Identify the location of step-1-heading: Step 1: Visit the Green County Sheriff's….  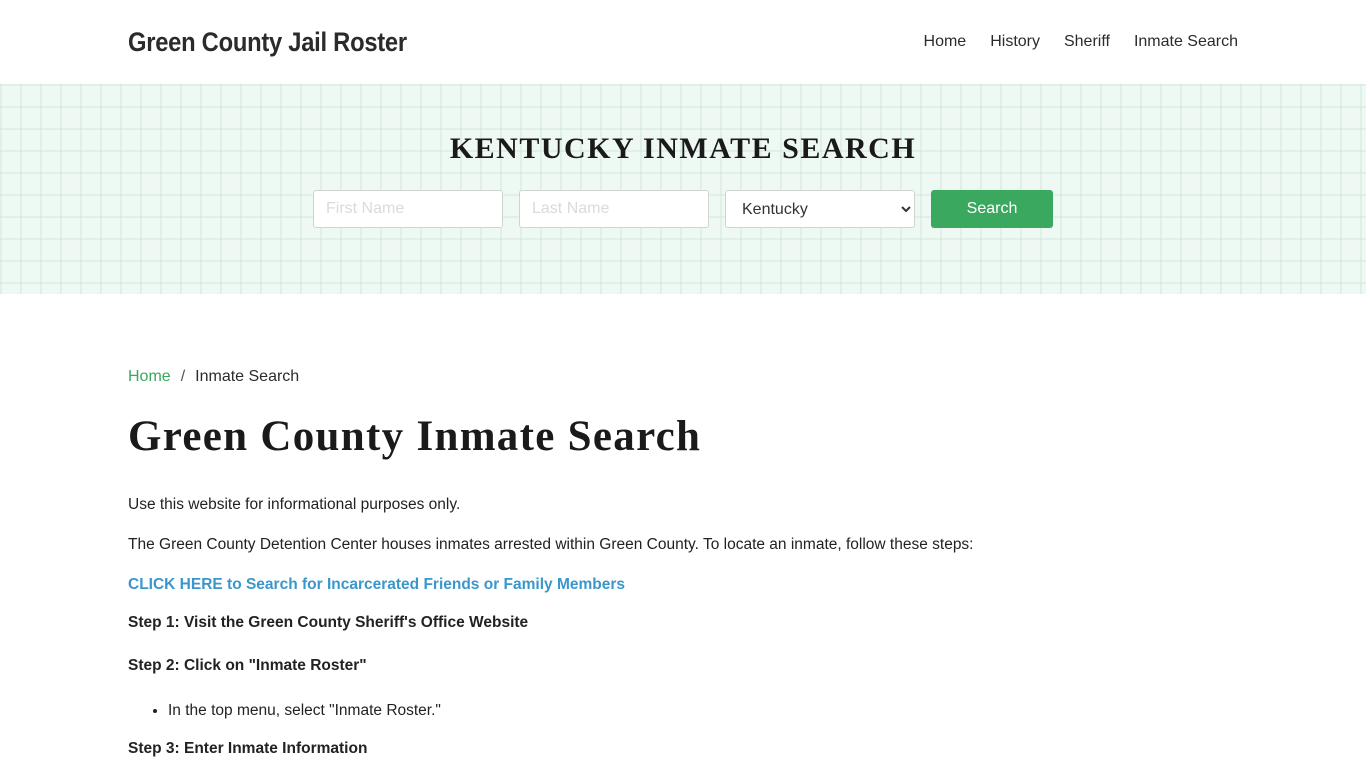
(328, 622).